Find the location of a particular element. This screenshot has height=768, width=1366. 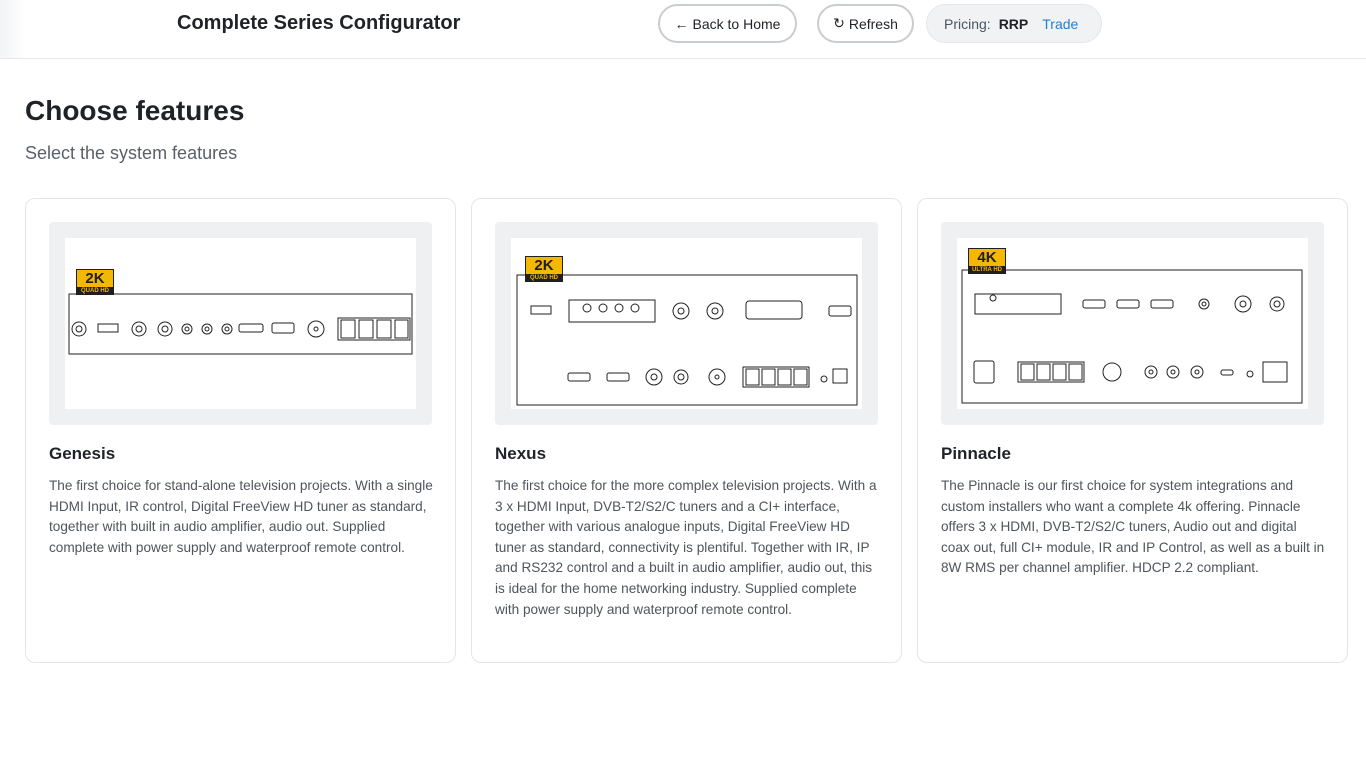

pricing-option-trade: Trade is located at coordinates (1060, 24).